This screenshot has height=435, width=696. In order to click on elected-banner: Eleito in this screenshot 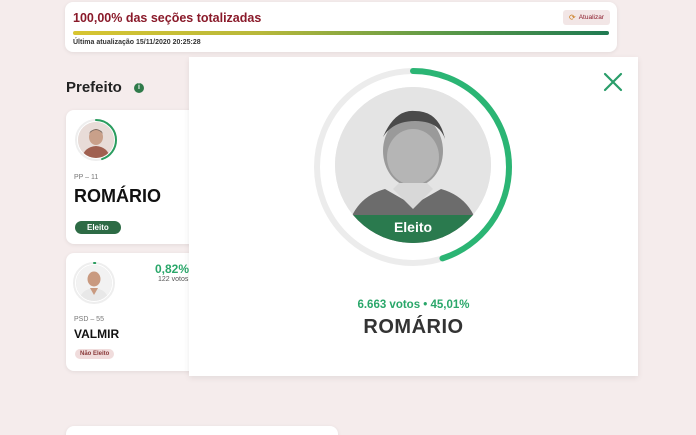, I will do `click(413, 229)`.